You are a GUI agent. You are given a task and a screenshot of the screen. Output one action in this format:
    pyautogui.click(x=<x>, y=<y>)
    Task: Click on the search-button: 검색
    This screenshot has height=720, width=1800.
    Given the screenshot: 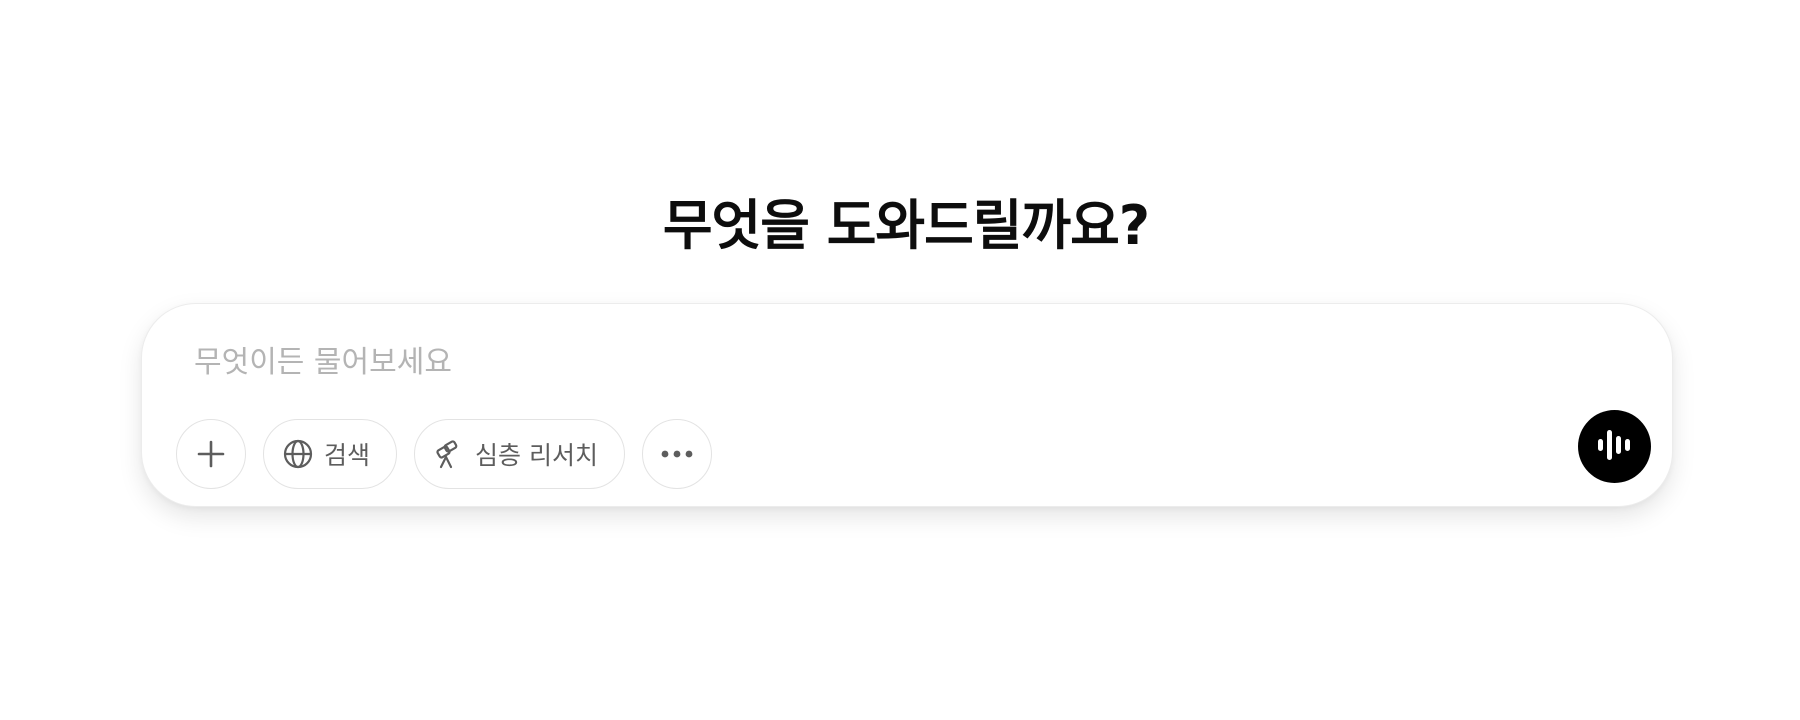 What is the action you would take?
    pyautogui.click(x=330, y=454)
    